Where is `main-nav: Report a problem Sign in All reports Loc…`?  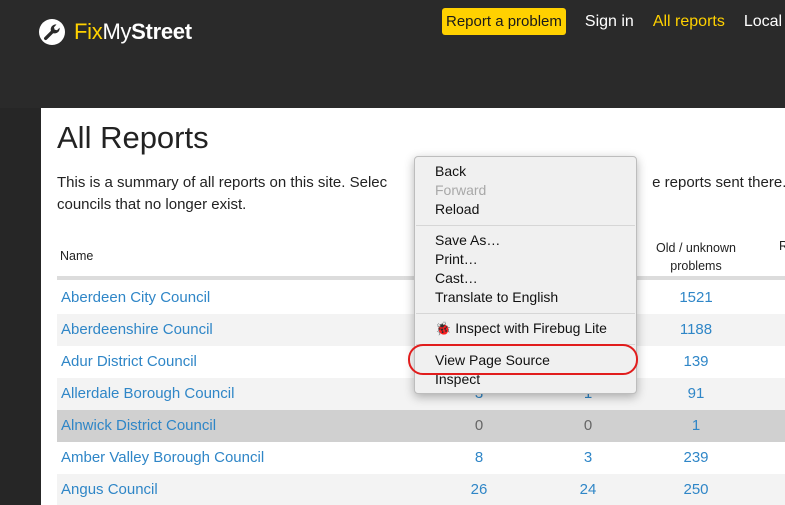 main-nav: Report a problem Sign in All reports Loc… is located at coordinates (613, 21).